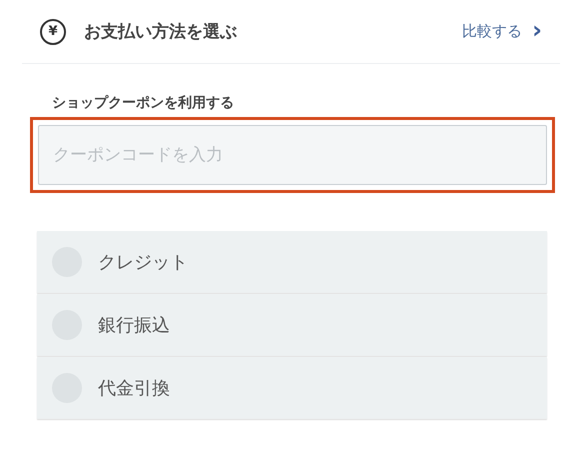 This screenshot has width=580, height=450. Describe the element at coordinates (492, 31) in the screenshot. I see `compare-link: 比較する` at that location.